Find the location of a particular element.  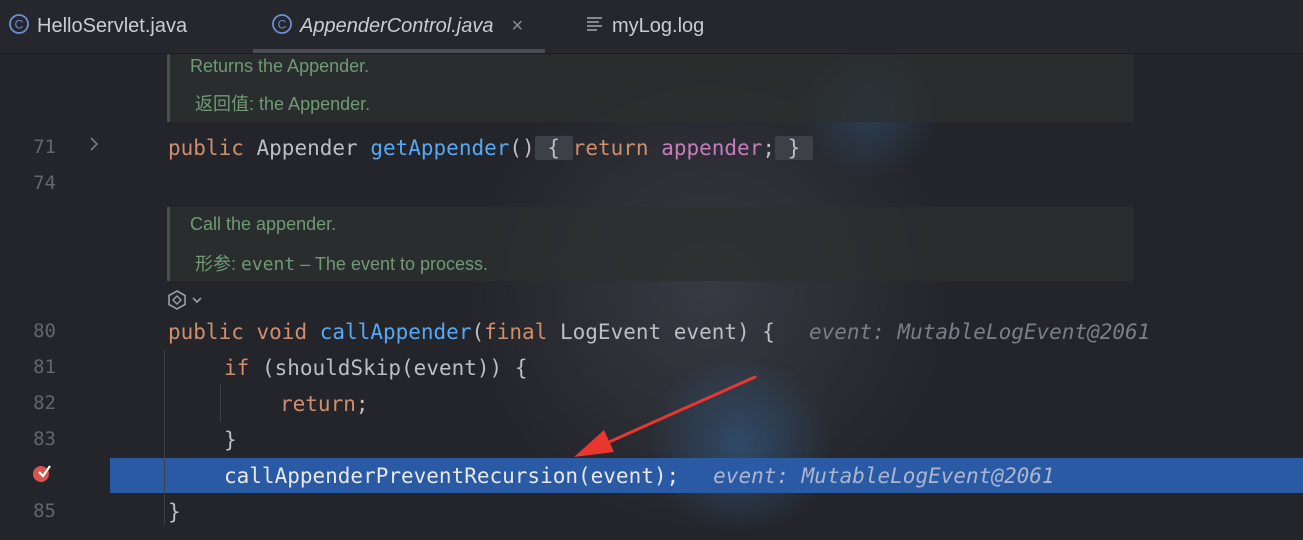

folded-region: { is located at coordinates (553, 148).